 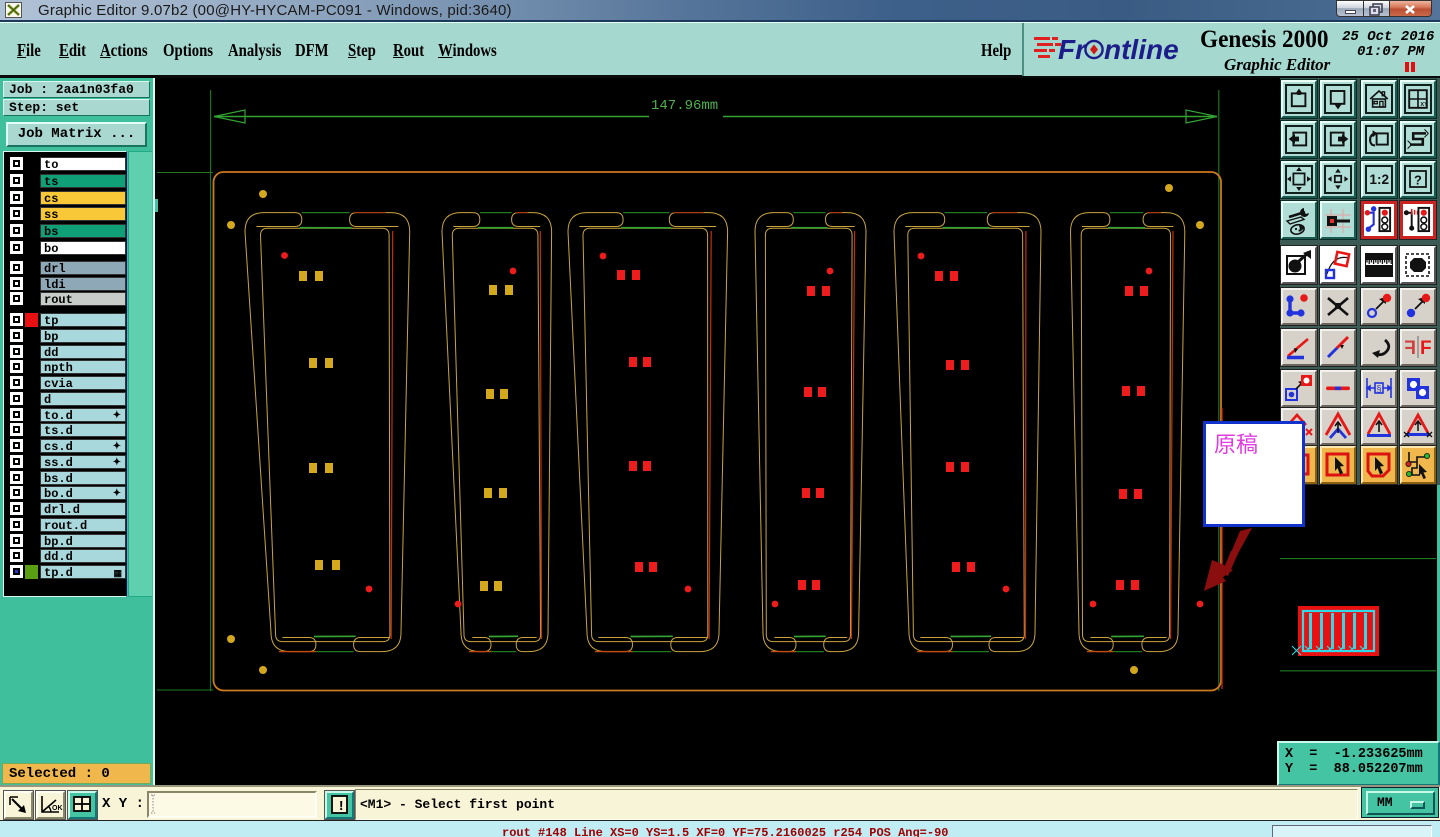 What do you see at coordinates (1379, 179) in the screenshot?
I see `svg-text: 1:2` at bounding box center [1379, 179].